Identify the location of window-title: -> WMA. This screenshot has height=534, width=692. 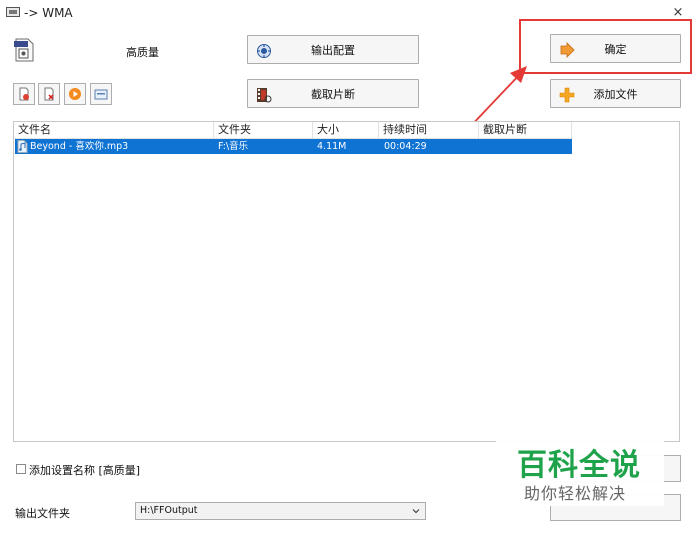
(48, 13).